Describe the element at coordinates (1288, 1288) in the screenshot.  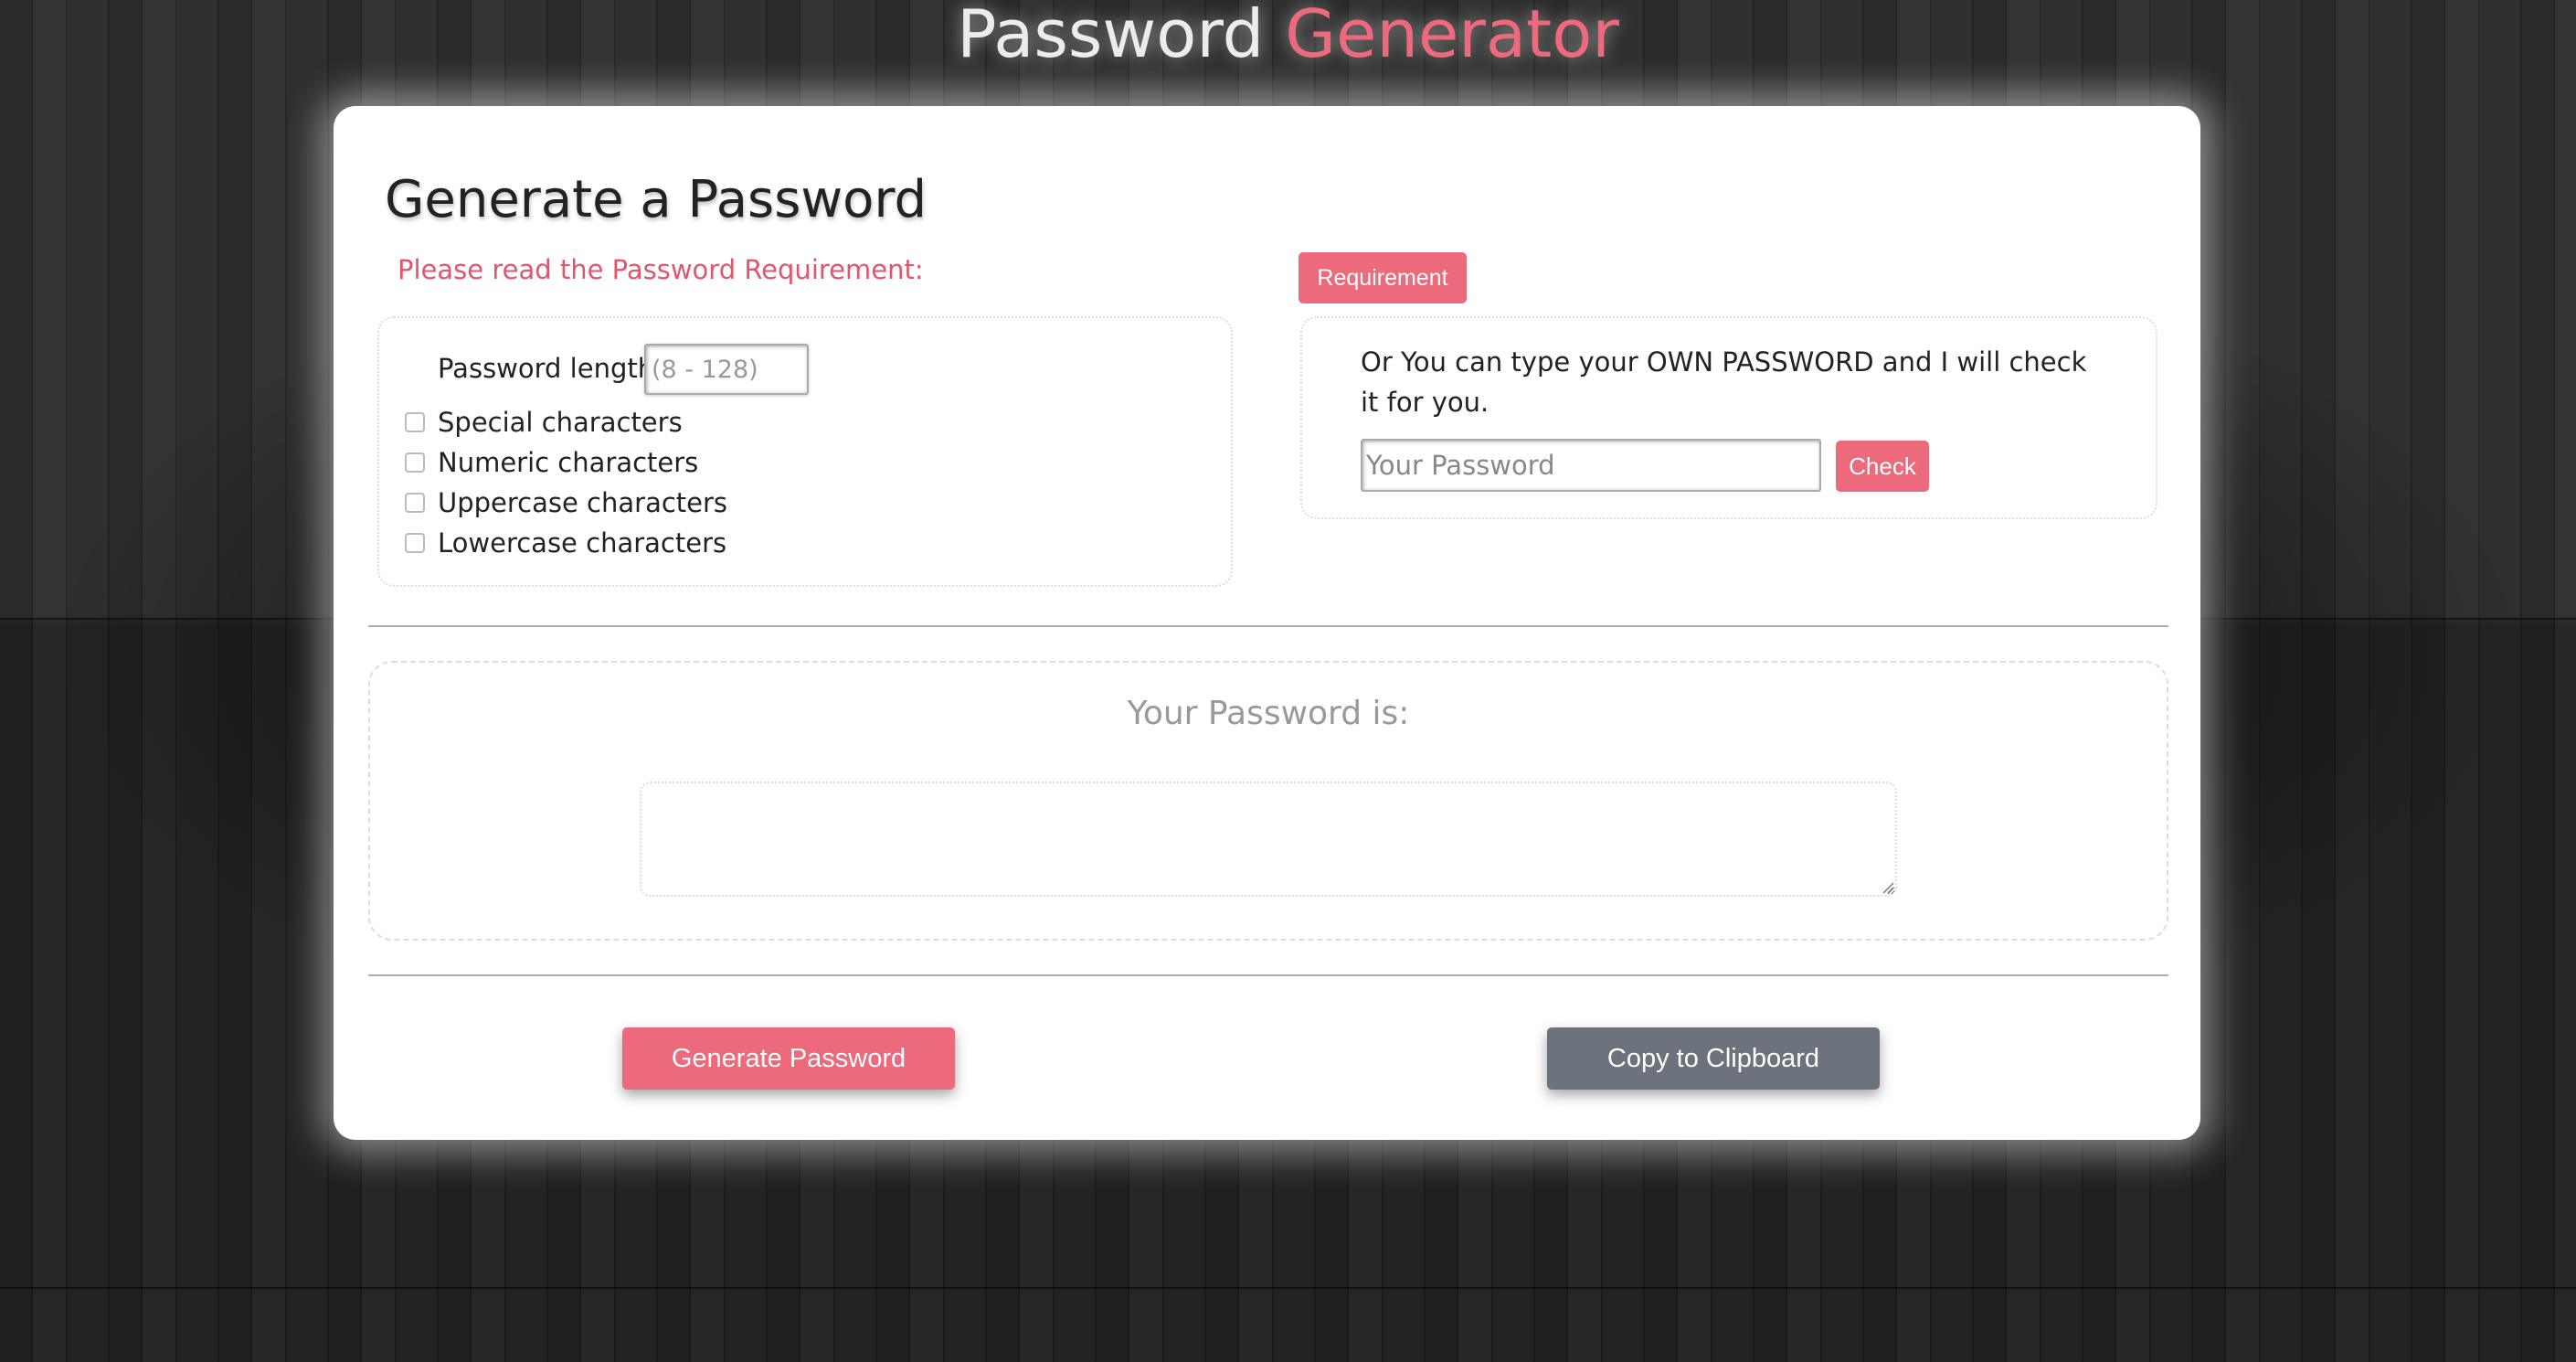
I see `background-band` at that location.